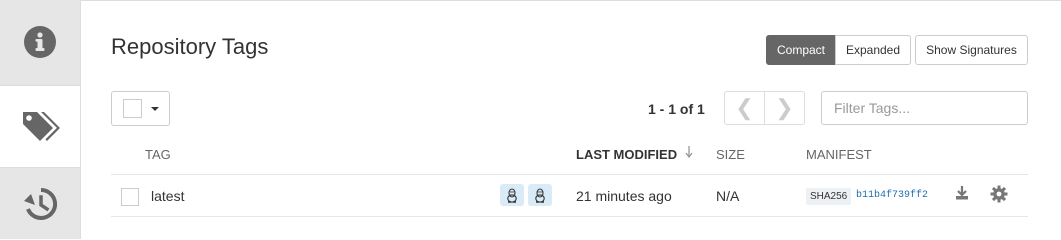  Describe the element at coordinates (801, 50) in the screenshot. I see `compact-view-button: Compact` at that location.